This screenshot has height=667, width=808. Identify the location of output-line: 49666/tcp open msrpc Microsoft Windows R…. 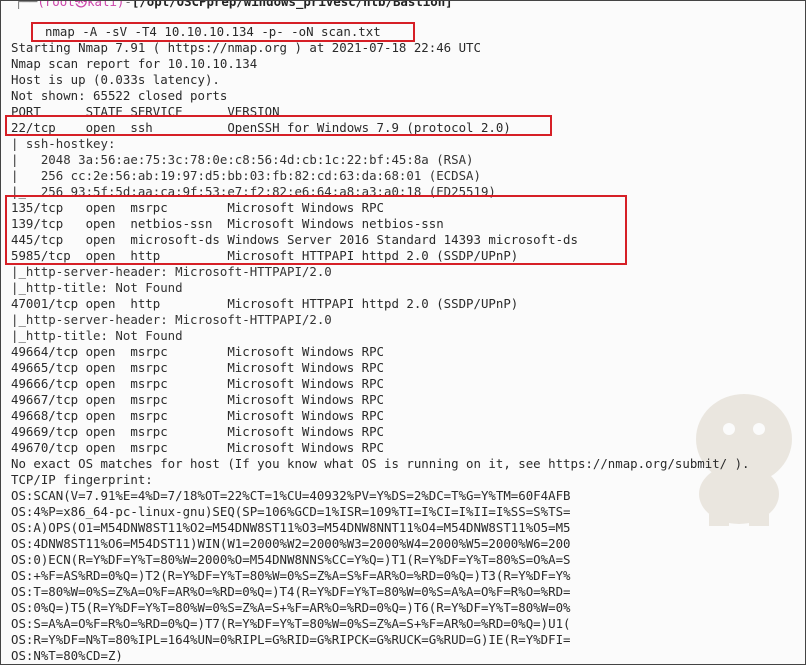
(197, 383).